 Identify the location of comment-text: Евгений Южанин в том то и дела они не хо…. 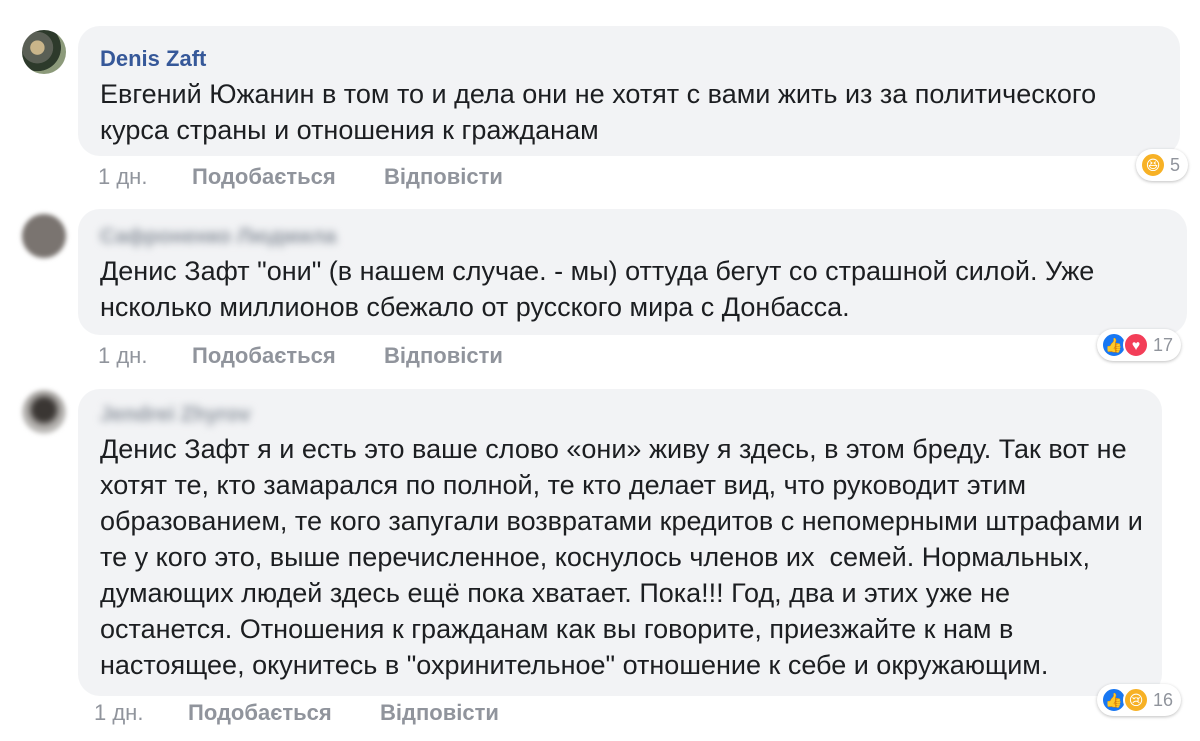
(602, 112).